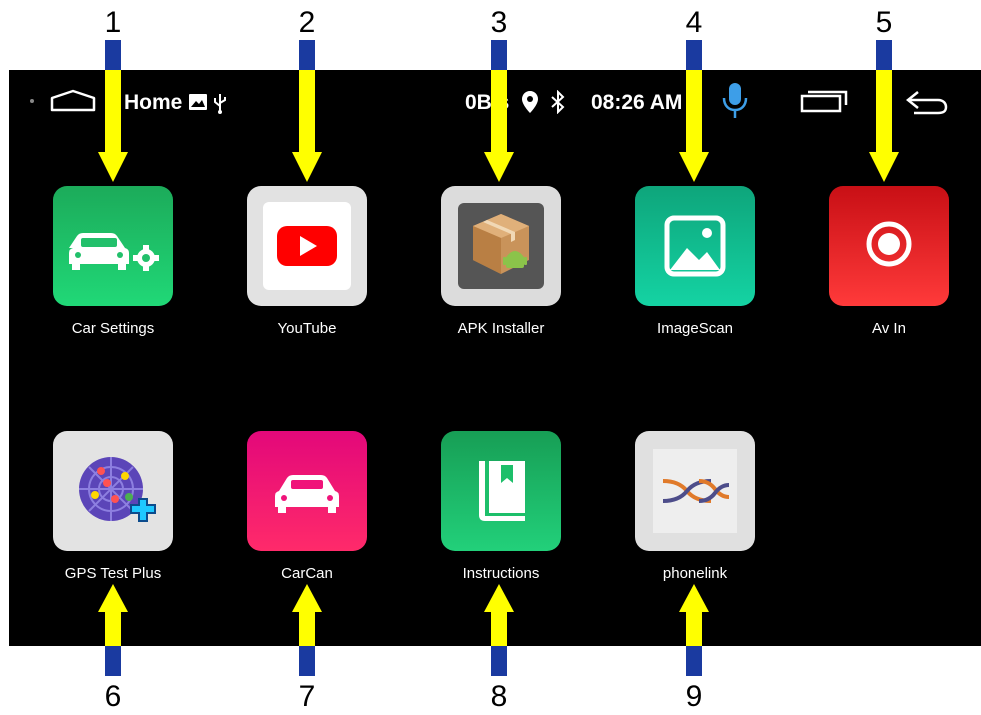  Describe the element at coordinates (695, 328) in the screenshot. I see `app-label: ImageScan` at that location.